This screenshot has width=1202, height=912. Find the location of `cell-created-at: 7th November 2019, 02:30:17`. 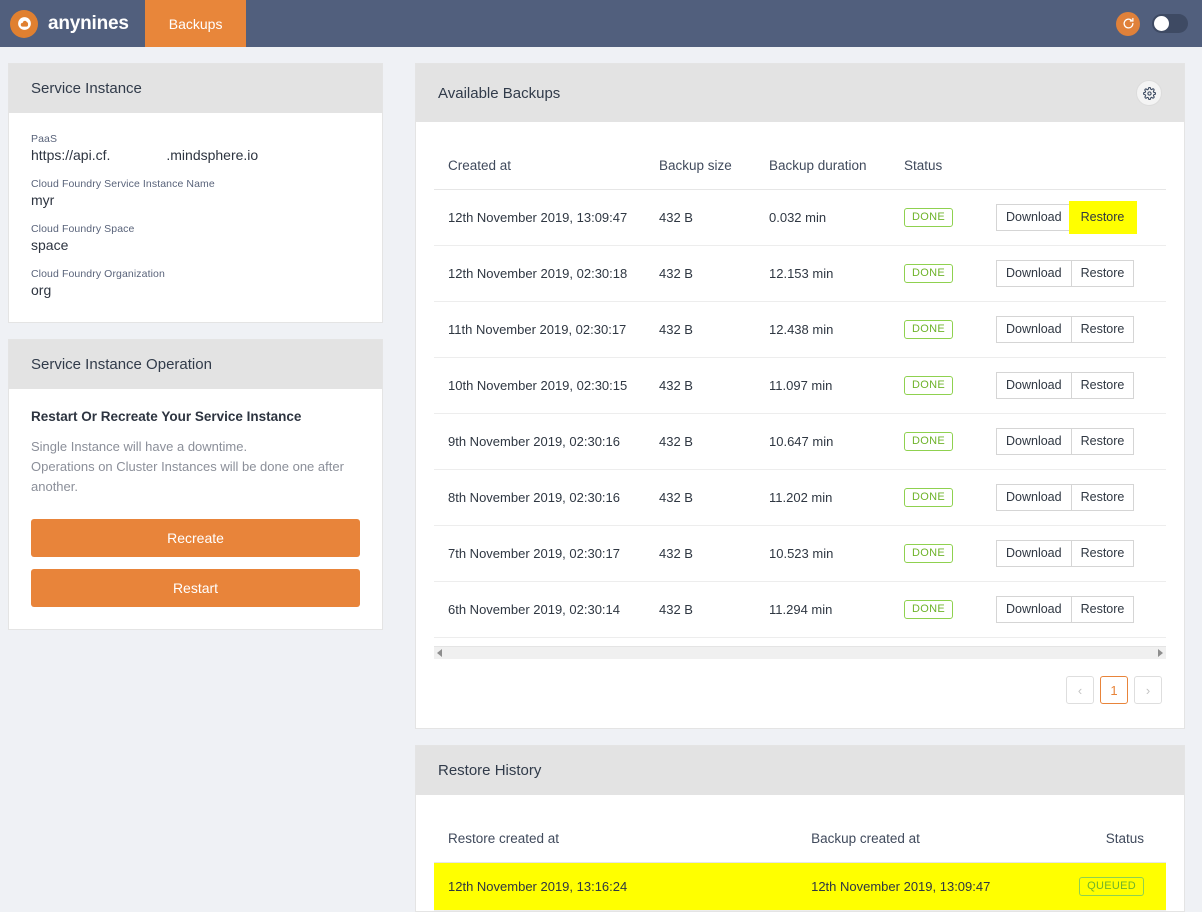

cell-created-at: 7th November 2019, 02:30:17 is located at coordinates (546, 553).